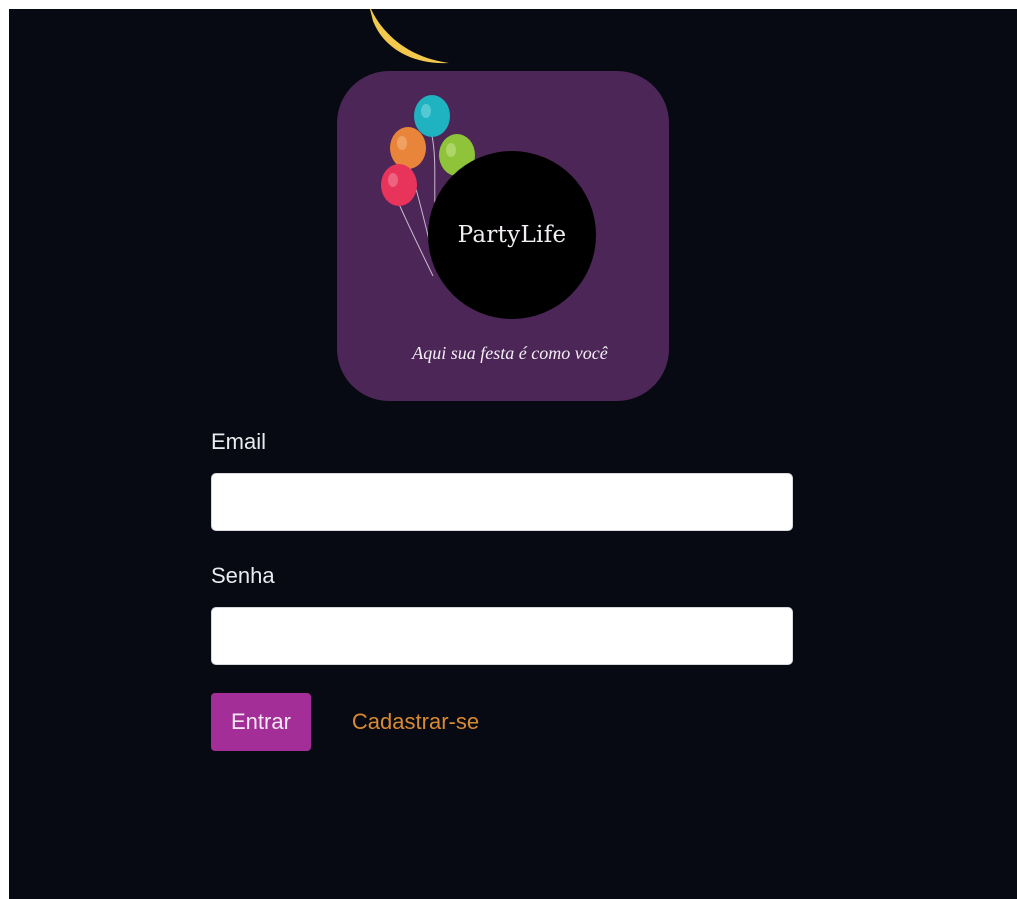 The height and width of the screenshot is (899, 1017). What do you see at coordinates (243, 575) in the screenshot?
I see `password-label: Senha` at bounding box center [243, 575].